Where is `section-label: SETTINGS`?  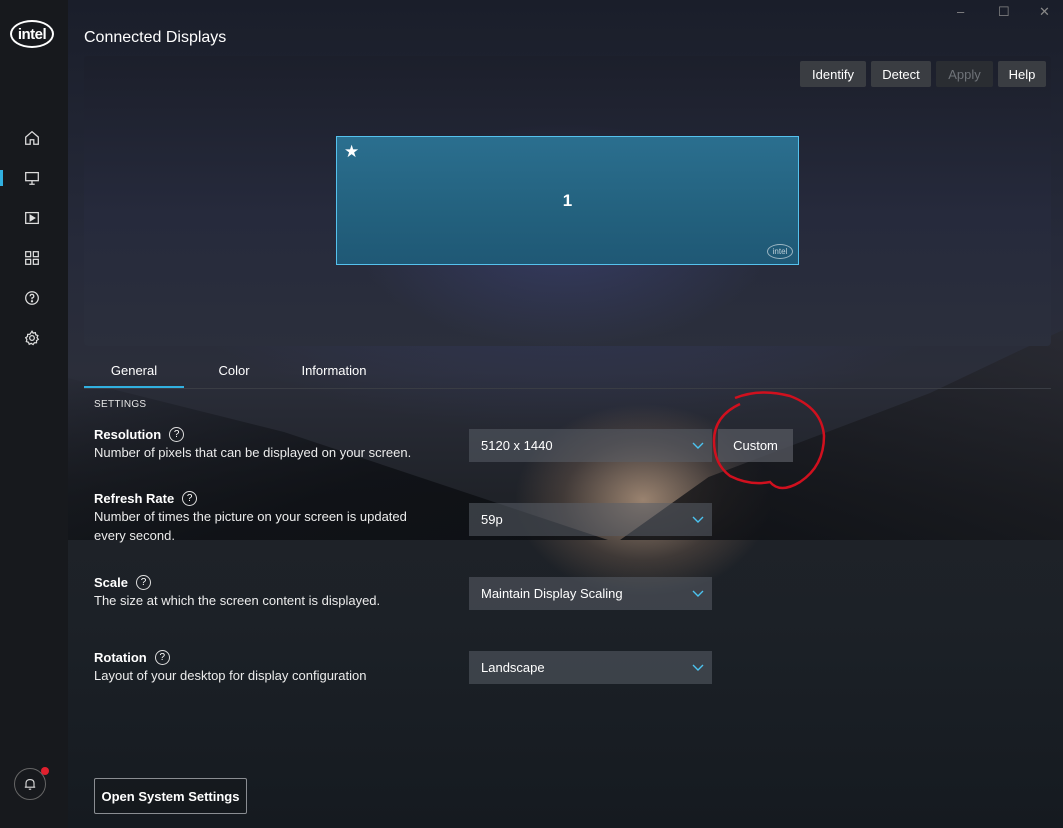
section-label: SETTINGS is located at coordinates (120, 404).